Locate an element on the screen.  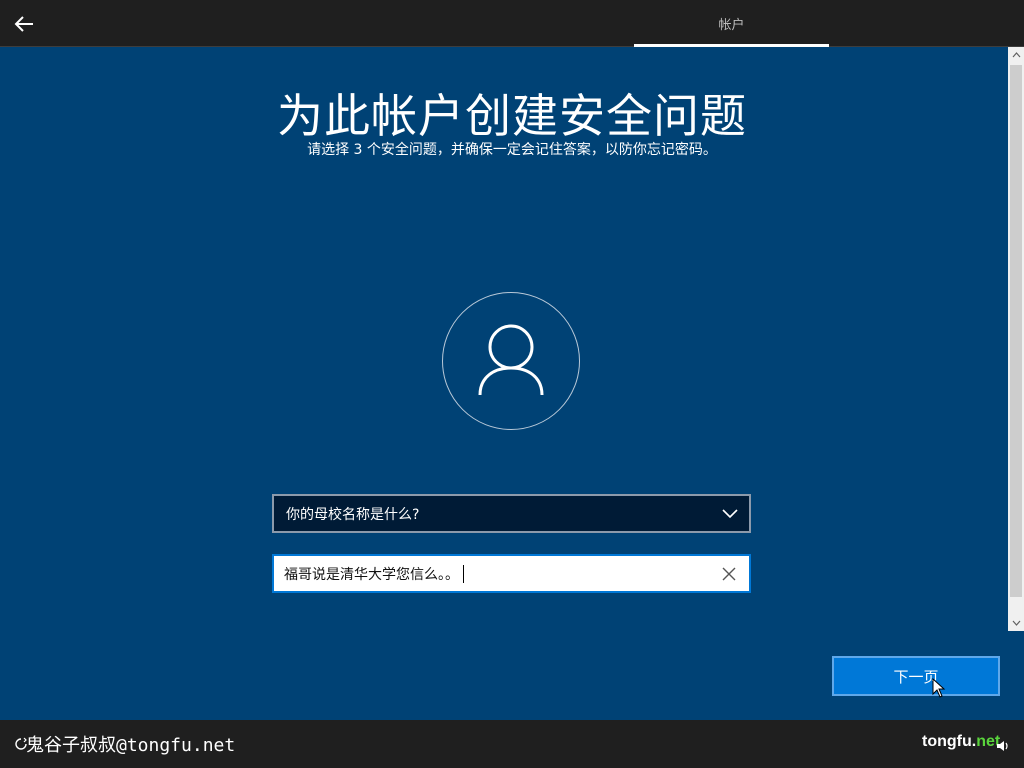
chevron-down-icon is located at coordinates (730, 516).